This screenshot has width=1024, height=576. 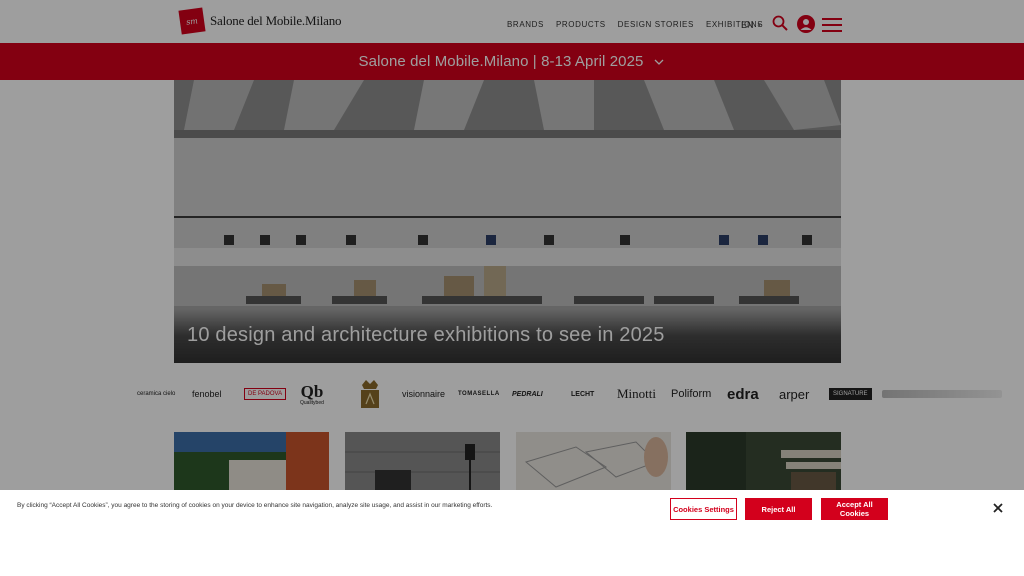 What do you see at coordinates (703, 509) in the screenshot?
I see `cookies-settings-button: Cookies Settings` at bounding box center [703, 509].